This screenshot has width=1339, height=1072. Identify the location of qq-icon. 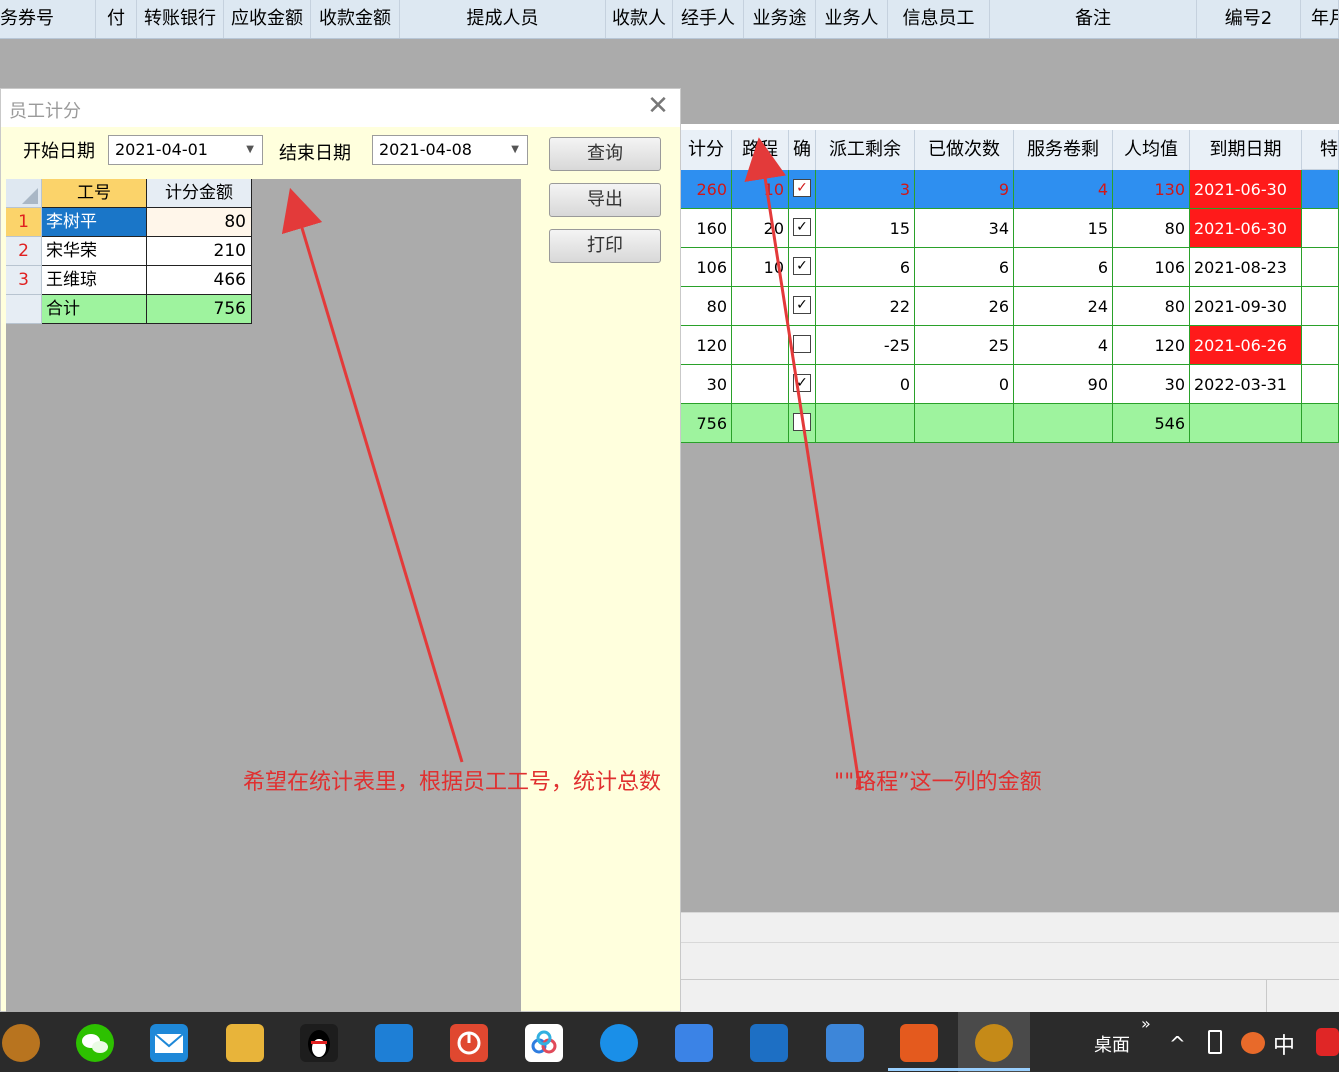
(319, 1043).